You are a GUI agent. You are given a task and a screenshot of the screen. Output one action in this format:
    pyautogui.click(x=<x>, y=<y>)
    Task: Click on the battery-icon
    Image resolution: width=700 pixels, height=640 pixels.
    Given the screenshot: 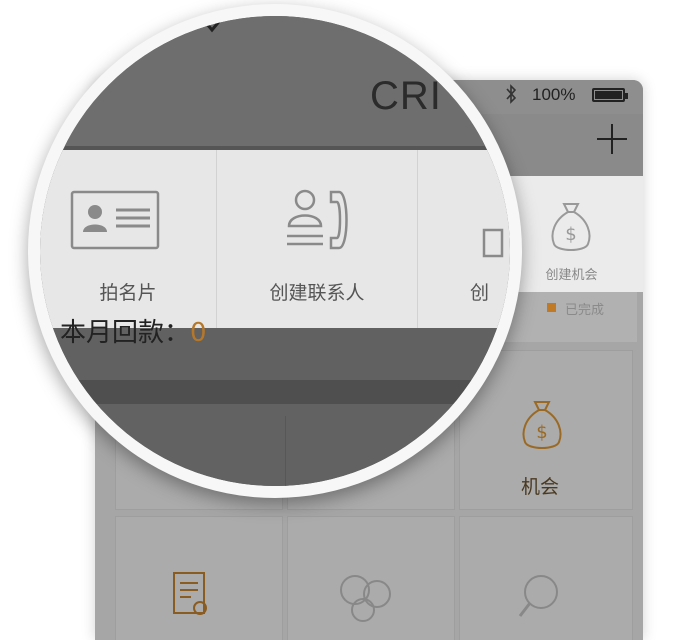 What is the action you would take?
    pyautogui.click(x=610, y=95)
    